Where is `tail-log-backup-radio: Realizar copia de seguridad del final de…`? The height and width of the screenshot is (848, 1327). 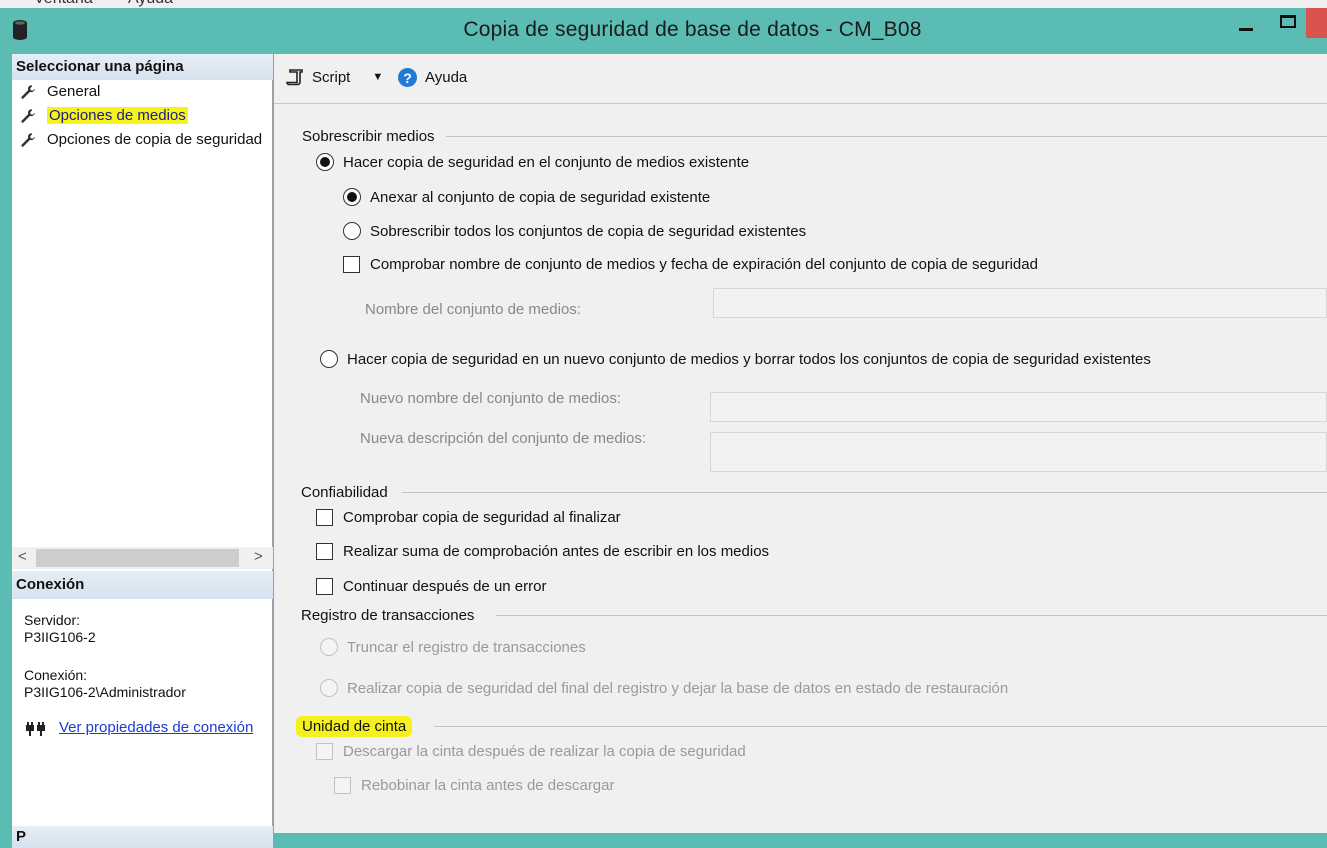
tail-log-backup-radio: Realizar copia de seguridad del final de… is located at coordinates (664, 688).